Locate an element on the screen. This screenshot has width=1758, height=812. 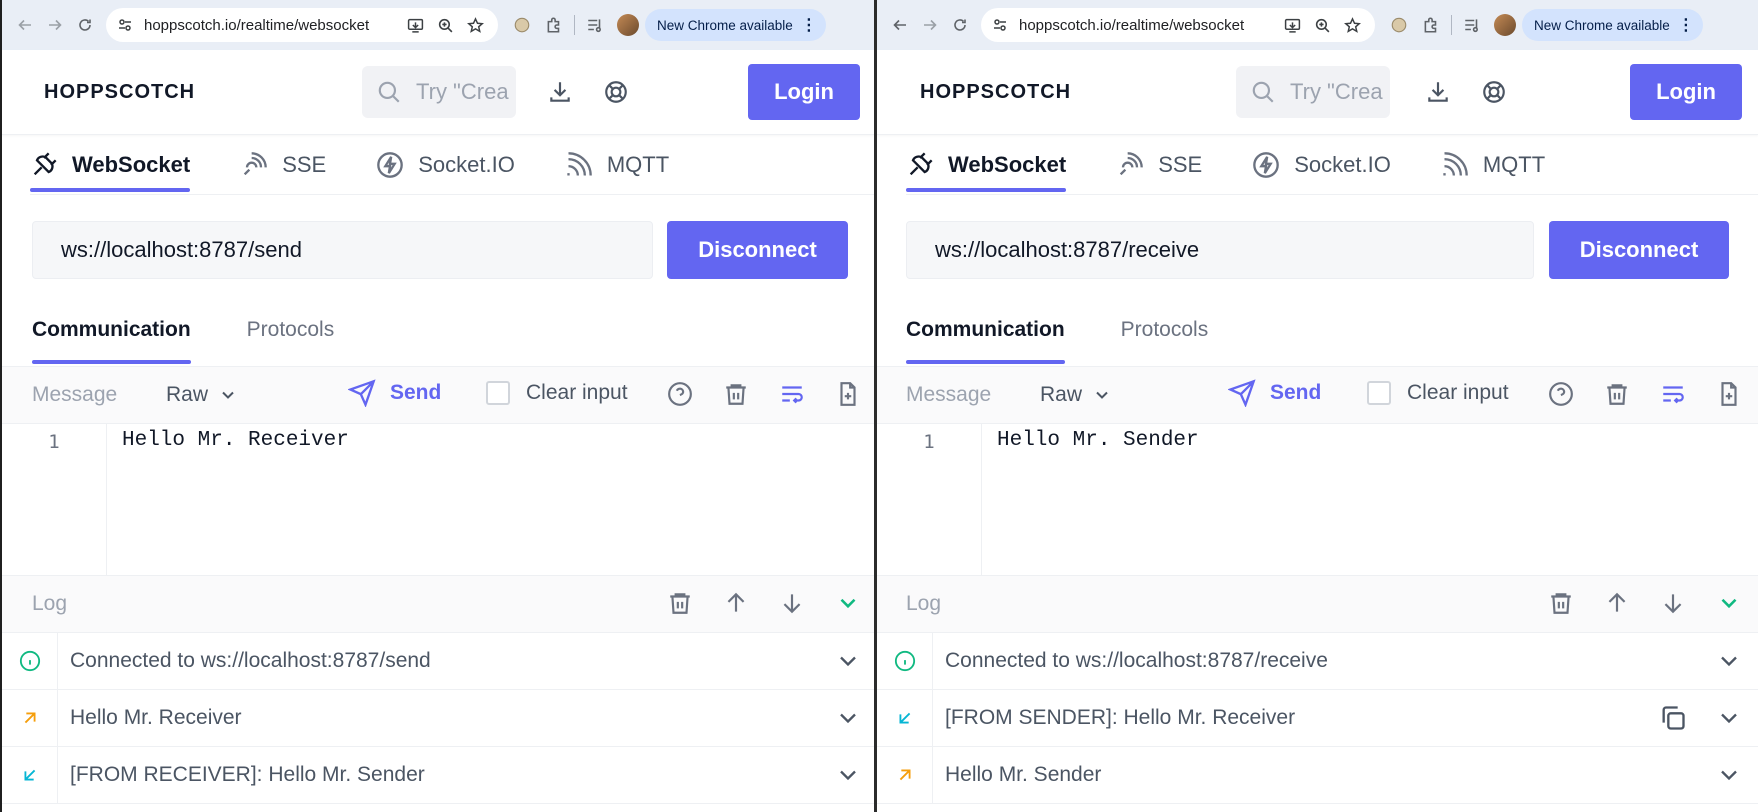
protocol-tabs: WebSocket SSE Socket.IO MQTT is located at coordinates (452, 167).